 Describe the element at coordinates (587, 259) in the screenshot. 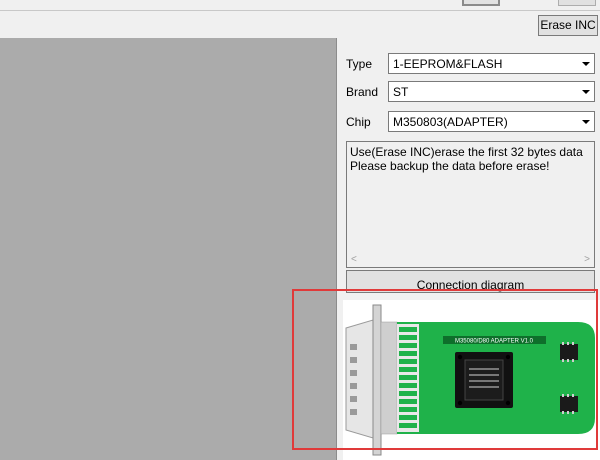

I see `scroll-right-icon: >` at that location.